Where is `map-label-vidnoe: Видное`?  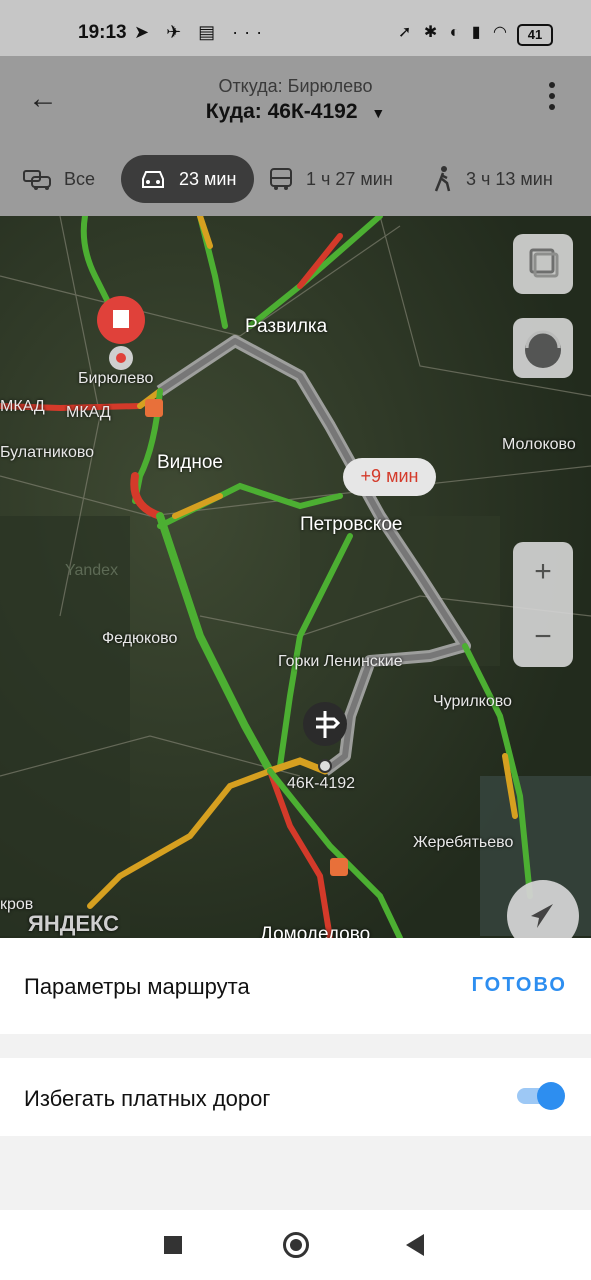
map-label-vidnoe: Видное is located at coordinates (190, 462).